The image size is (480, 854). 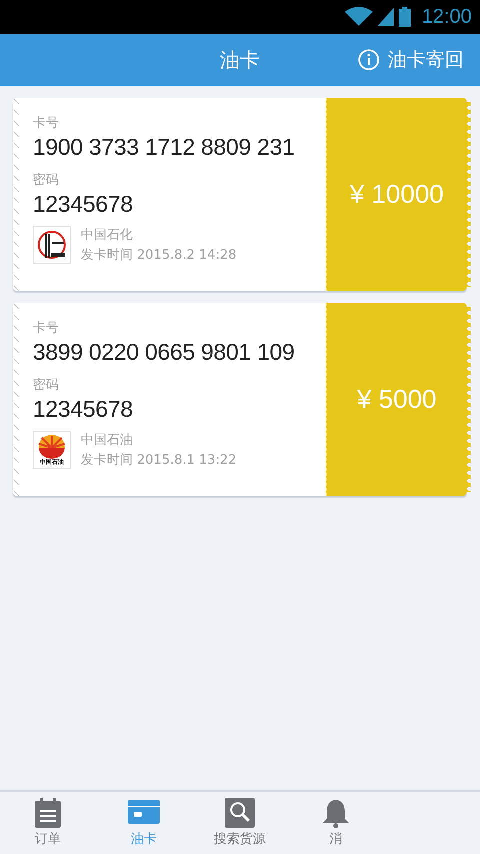 What do you see at coordinates (52, 447) in the screenshot?
I see `shell-logo-icon` at bounding box center [52, 447].